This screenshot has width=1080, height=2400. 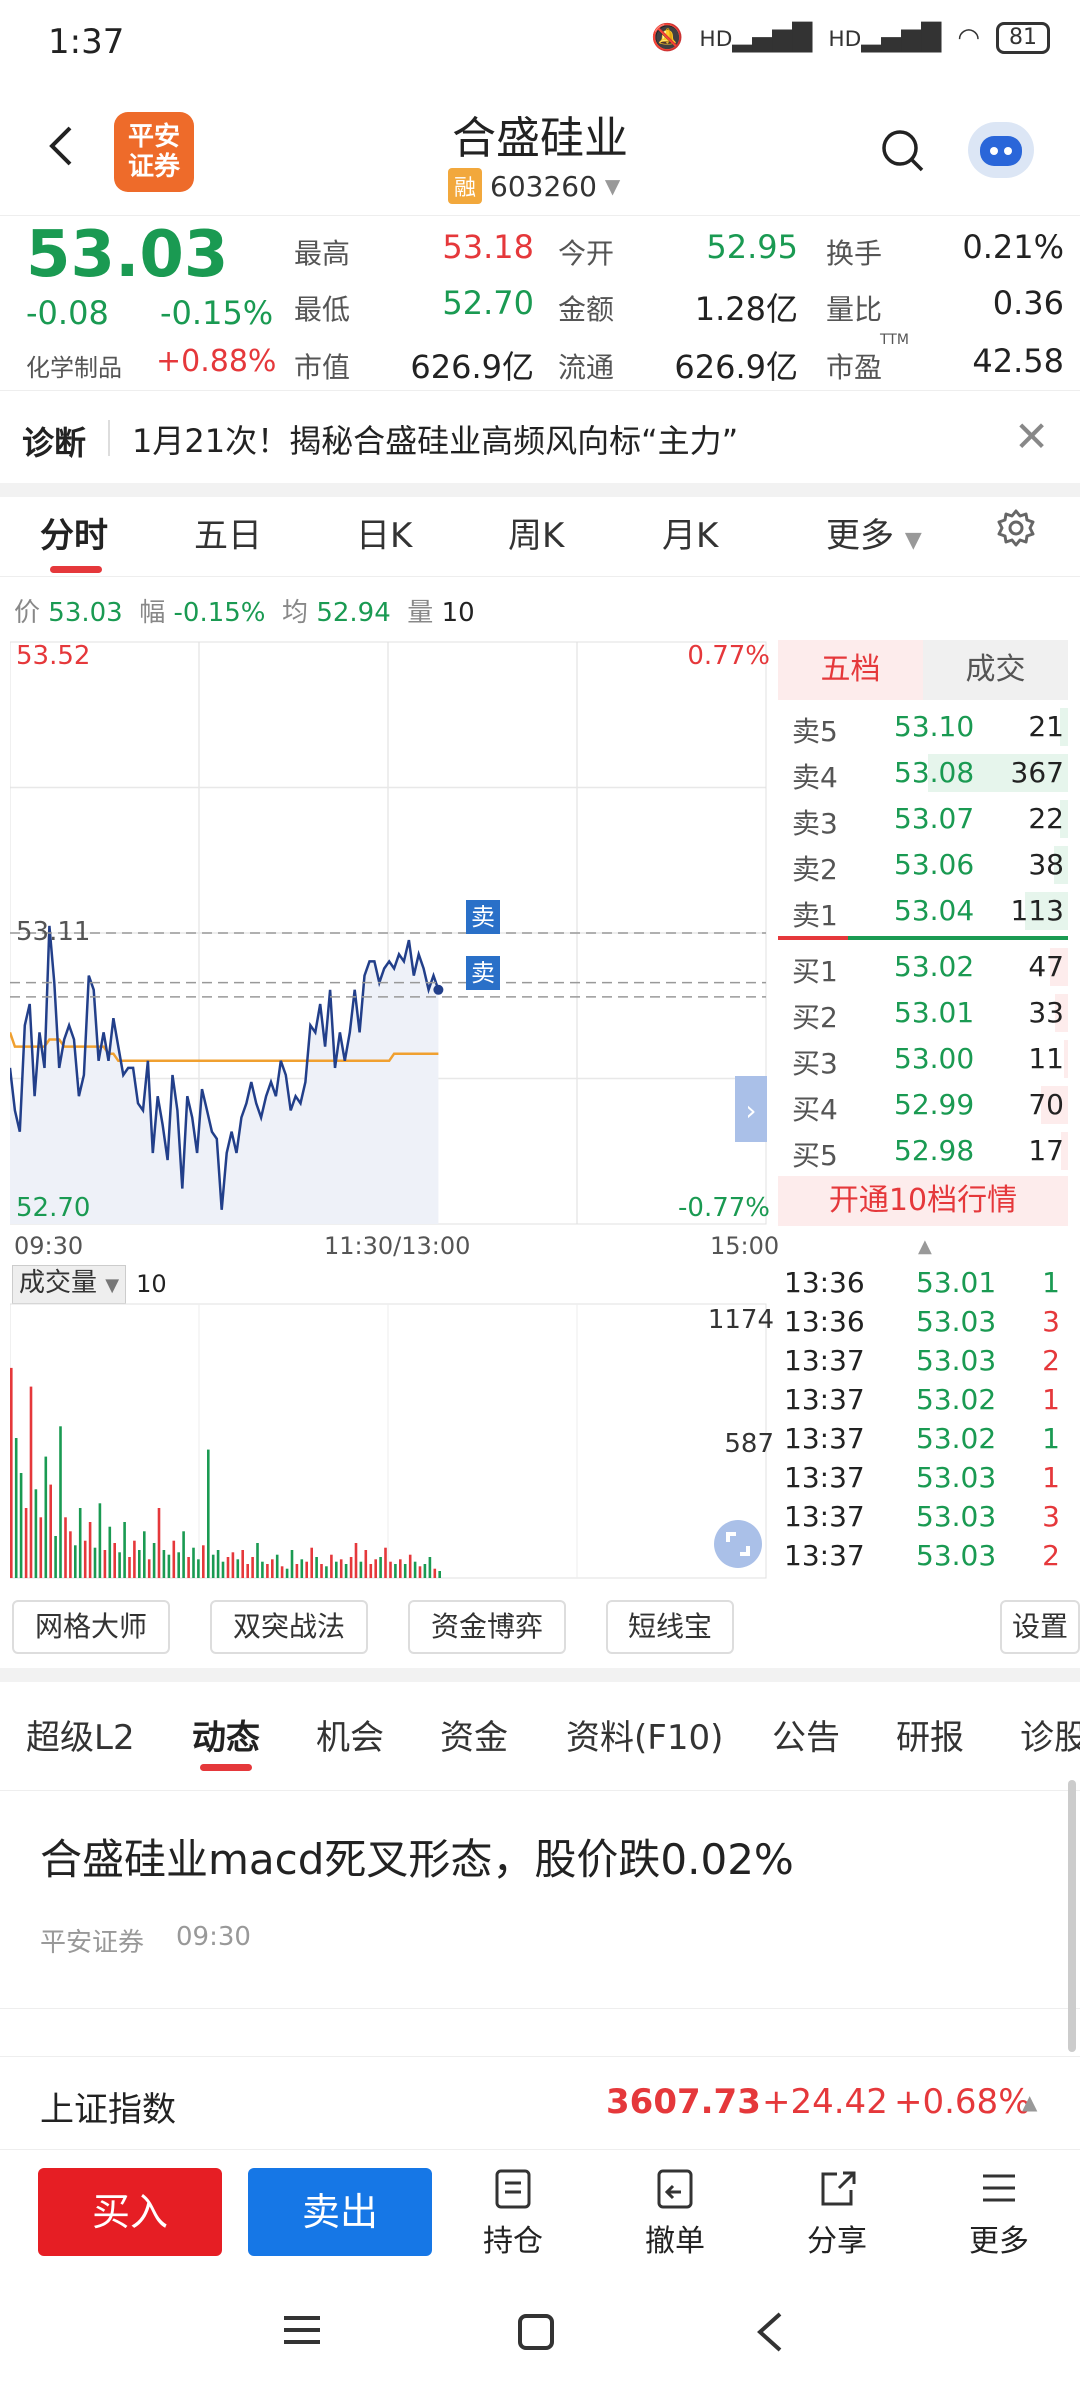 What do you see at coordinates (956, 1321) in the screenshot?
I see `trade-price: 53.03` at bounding box center [956, 1321].